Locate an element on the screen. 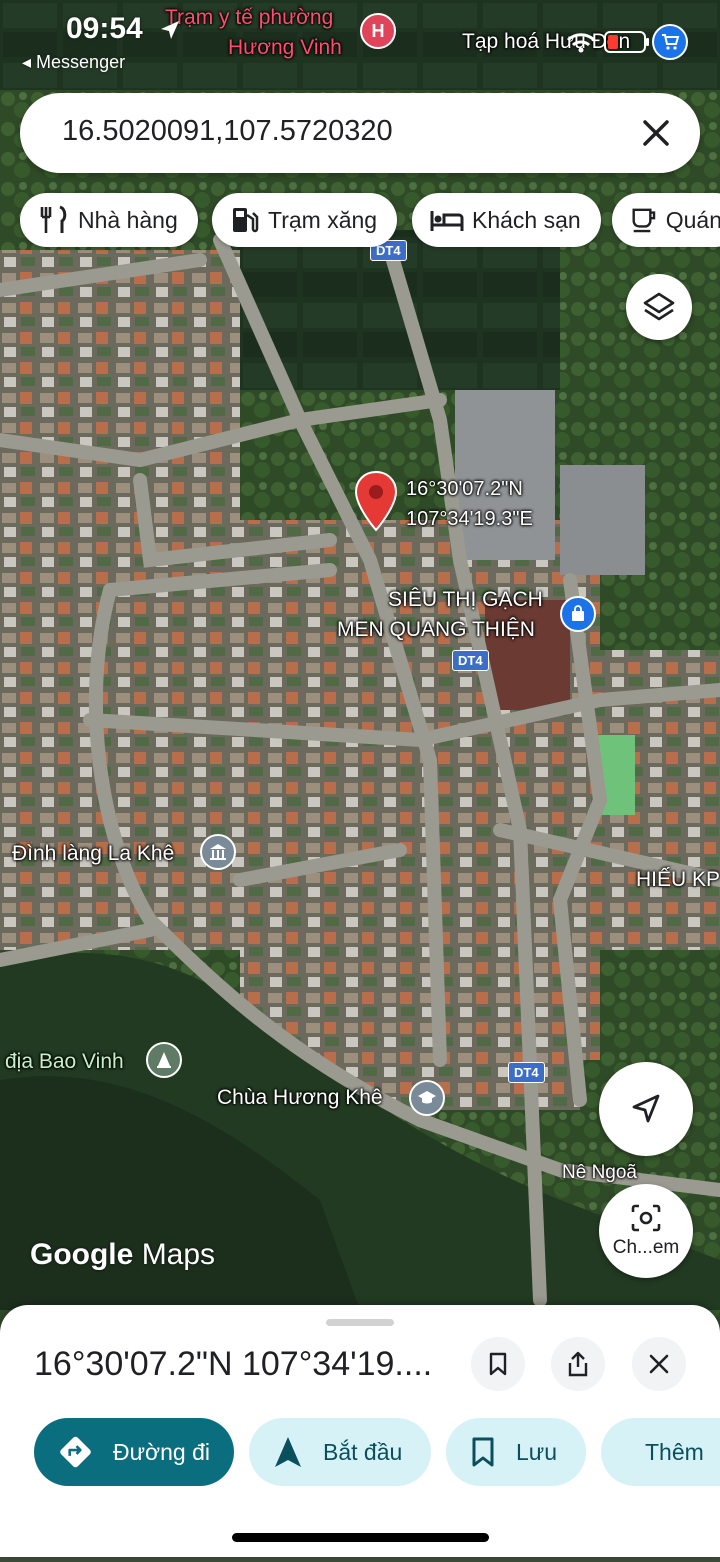 The image size is (720, 1562). save-action-button: Lưu is located at coordinates (516, 1452).